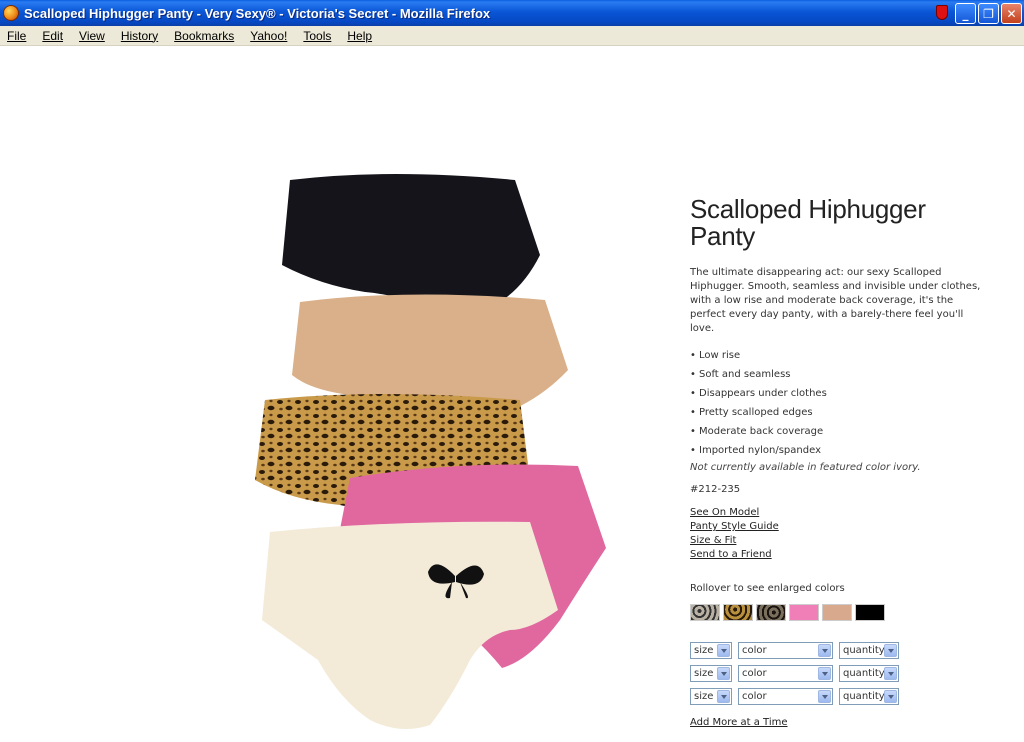  Describe the element at coordinates (804, 612) in the screenshot. I see `swatch-pink` at that location.